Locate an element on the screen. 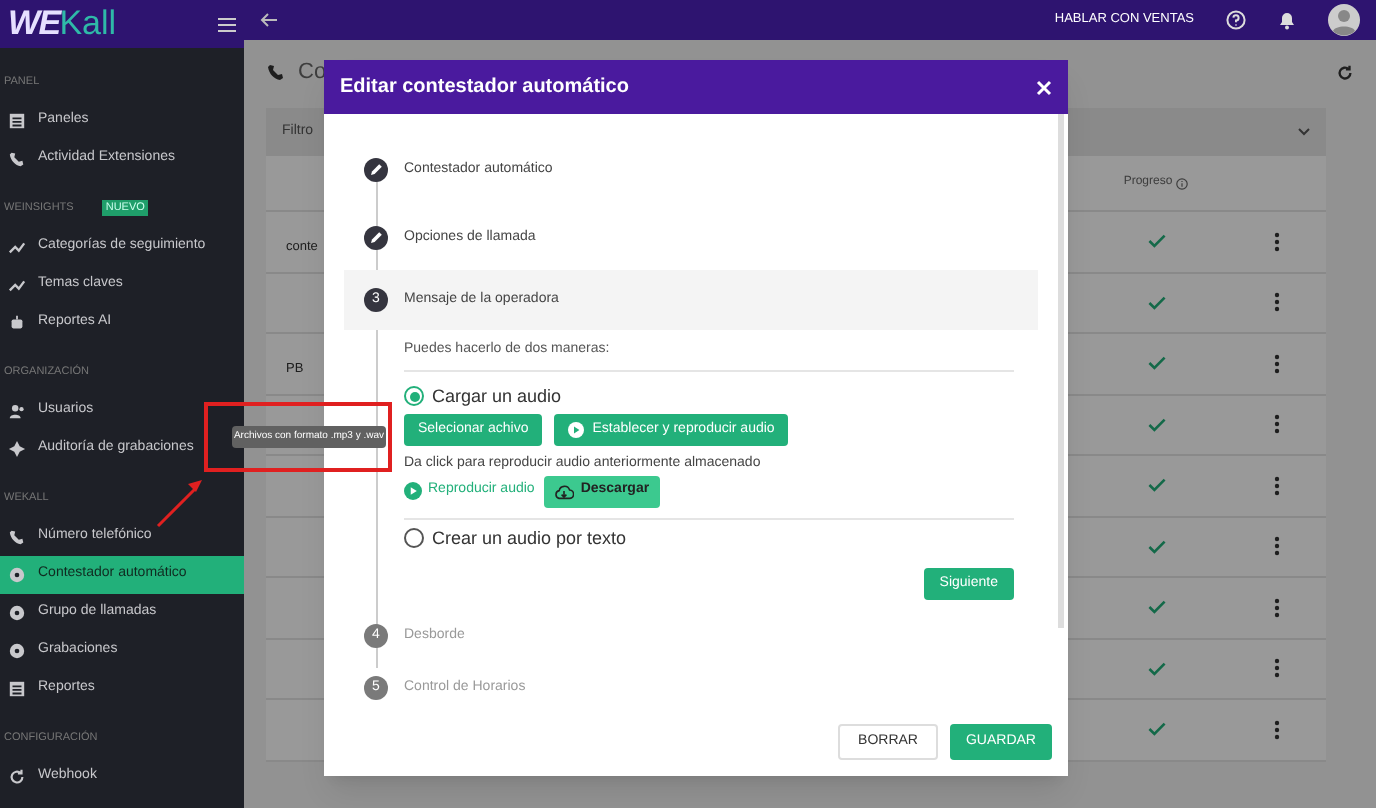  info-icon is located at coordinates (1182, 183).